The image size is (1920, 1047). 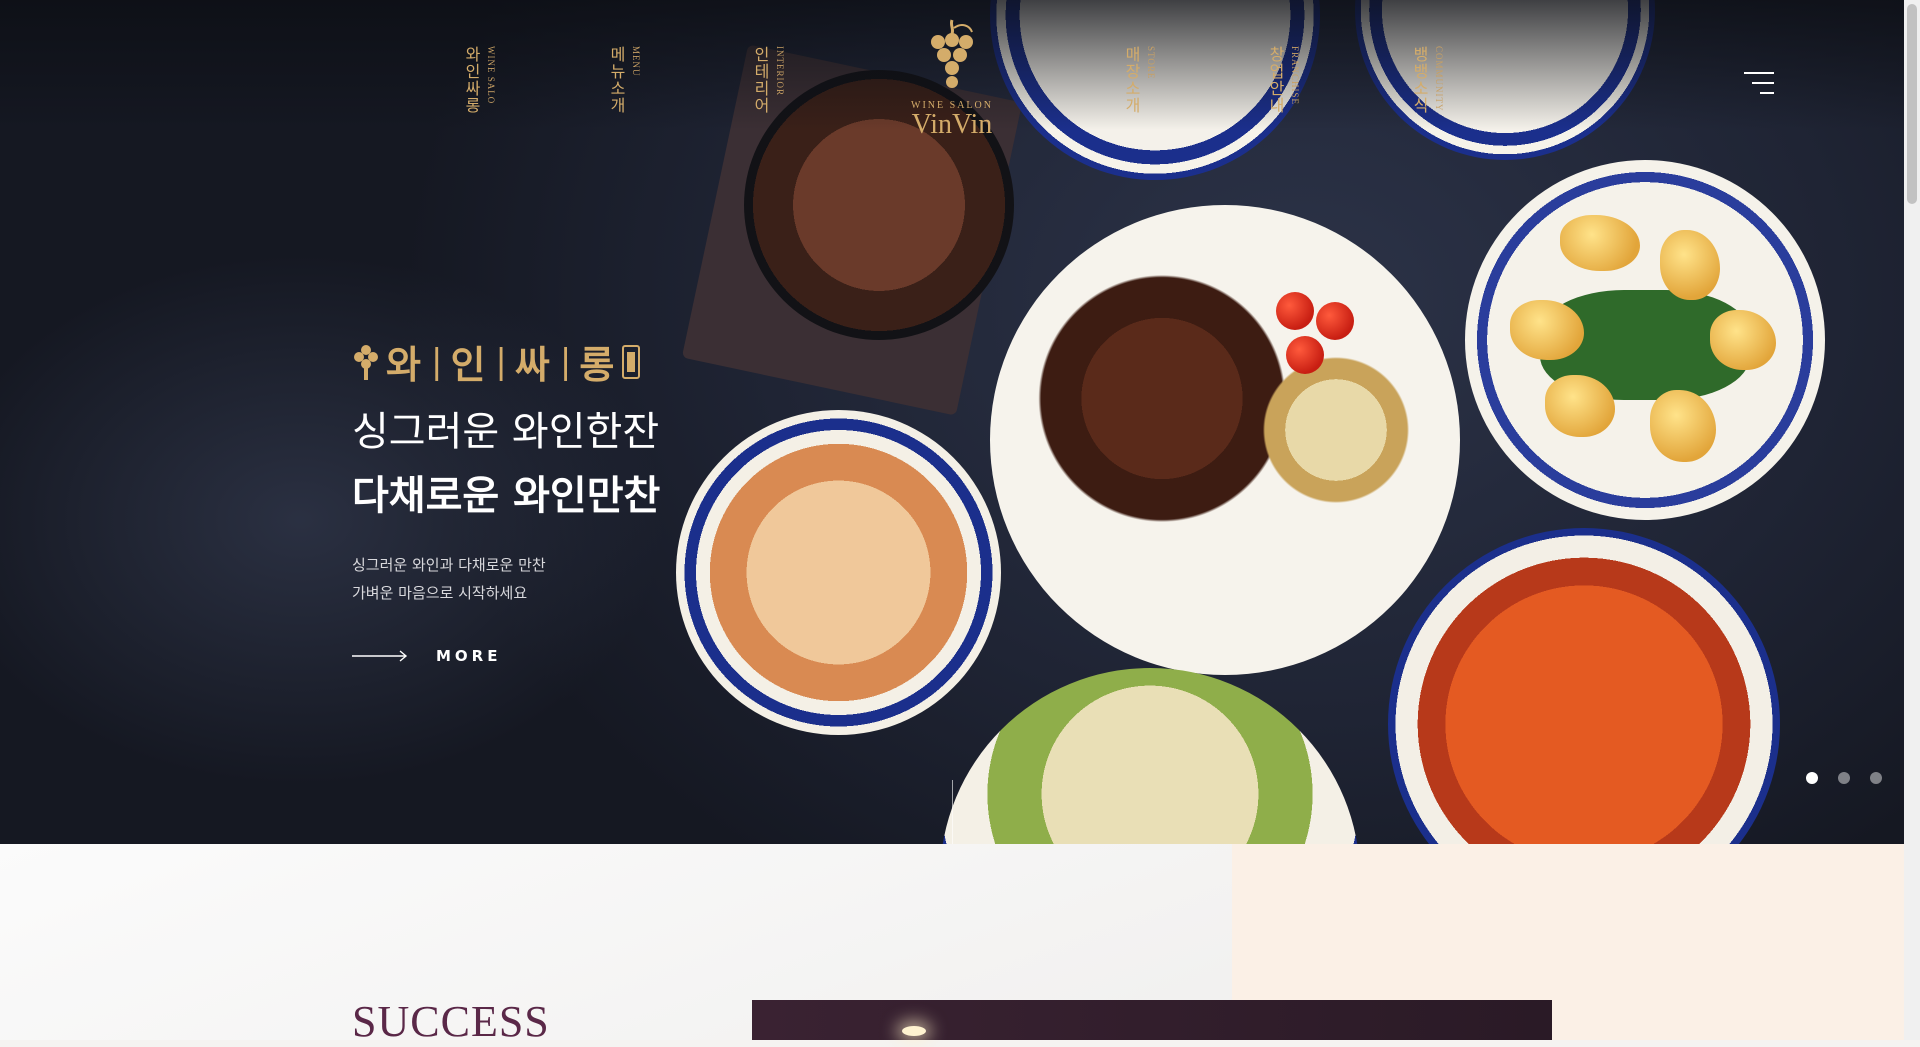 I want to click on brand-title: 와 | 인 | 싸 | 롱, so click(x=506, y=361).